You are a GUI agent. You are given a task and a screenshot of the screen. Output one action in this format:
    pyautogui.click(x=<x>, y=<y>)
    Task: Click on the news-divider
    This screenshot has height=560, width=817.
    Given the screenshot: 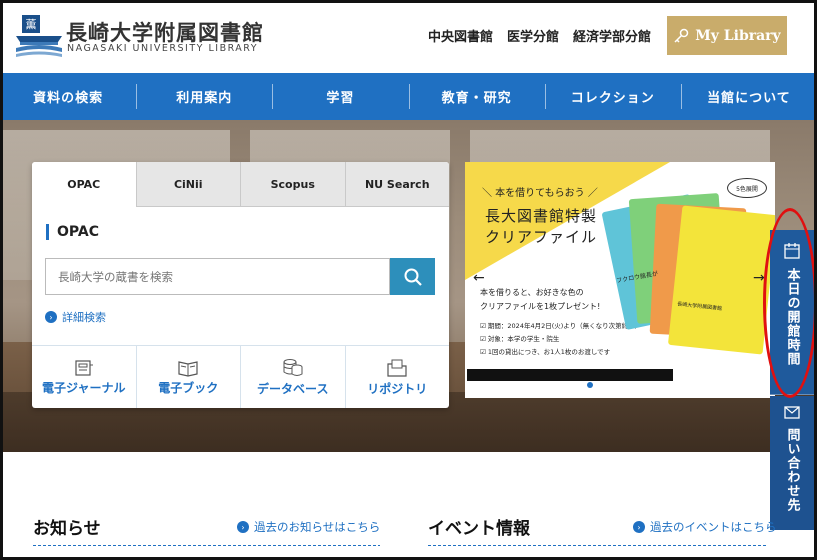 What is the action you would take?
    pyautogui.click(x=206, y=545)
    